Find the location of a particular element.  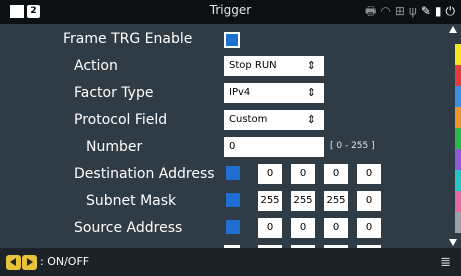

frame-trg-enable-checkbox is located at coordinates (232, 40).